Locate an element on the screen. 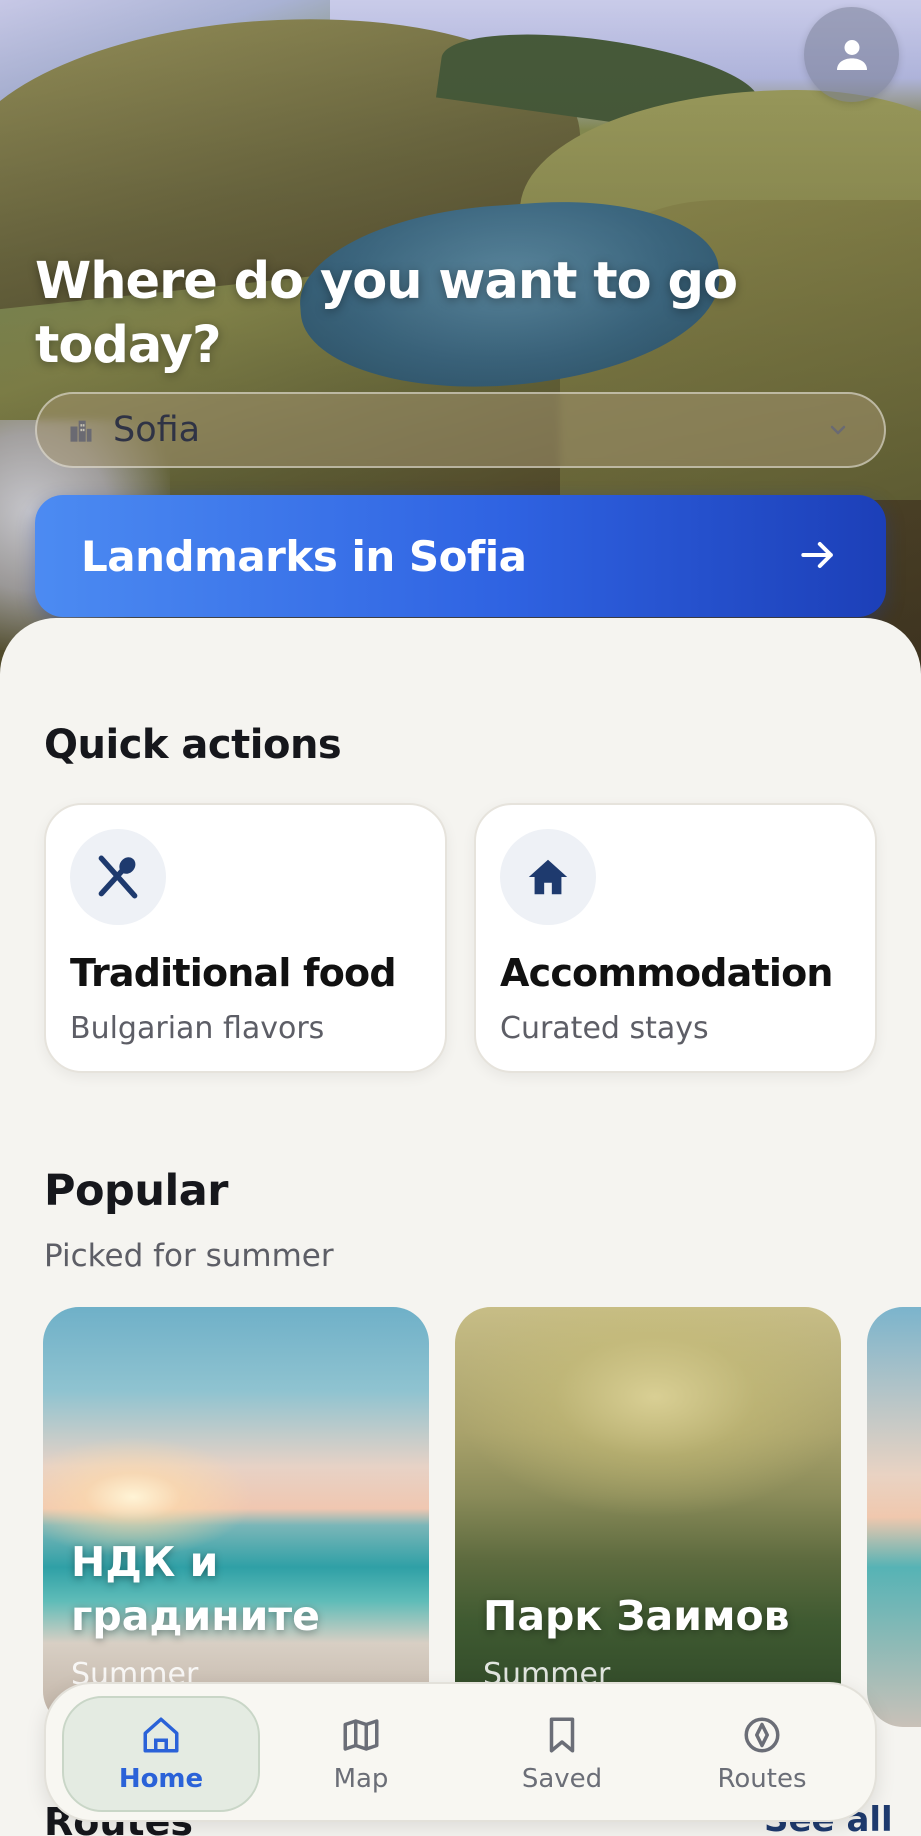 The image size is (921, 1836). arrow-right-icon is located at coordinates (818, 557).